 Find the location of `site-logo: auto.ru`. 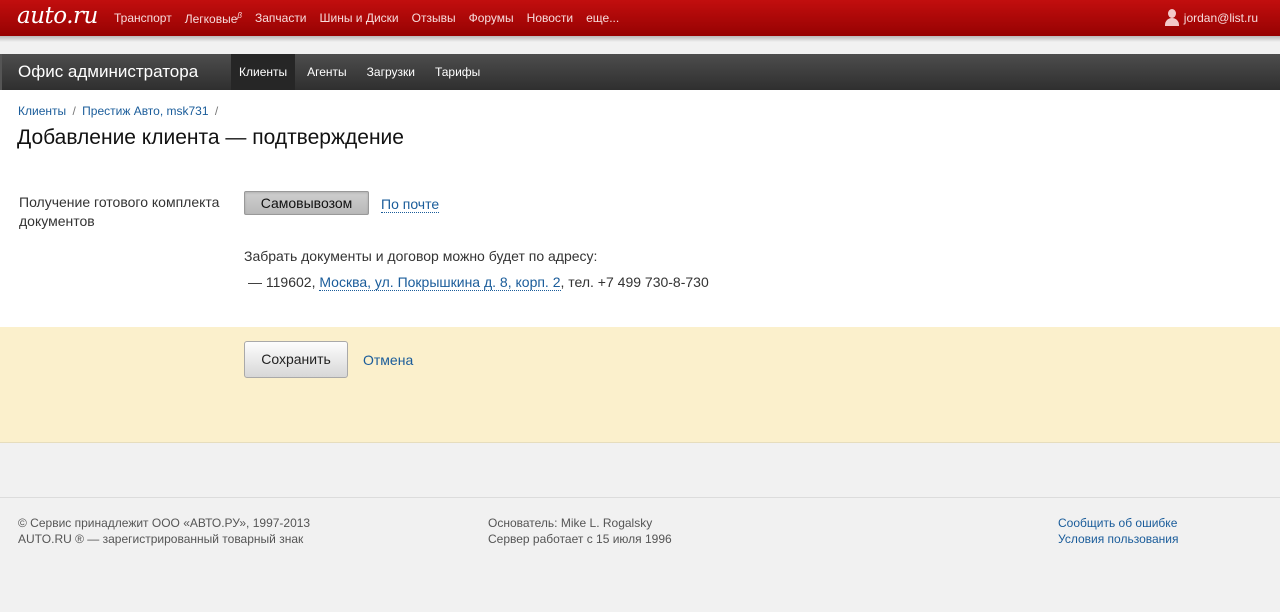

site-logo: auto.ru is located at coordinates (57, 16).